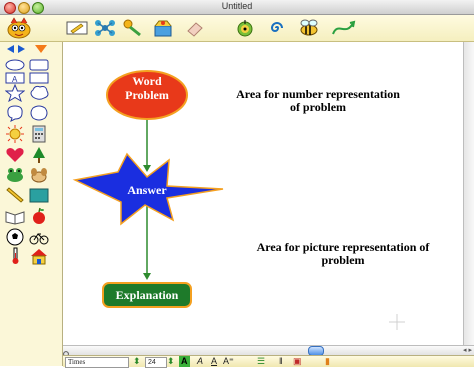  Describe the element at coordinates (41, 49) in the screenshot. I see `palette-menu-icon` at that location.